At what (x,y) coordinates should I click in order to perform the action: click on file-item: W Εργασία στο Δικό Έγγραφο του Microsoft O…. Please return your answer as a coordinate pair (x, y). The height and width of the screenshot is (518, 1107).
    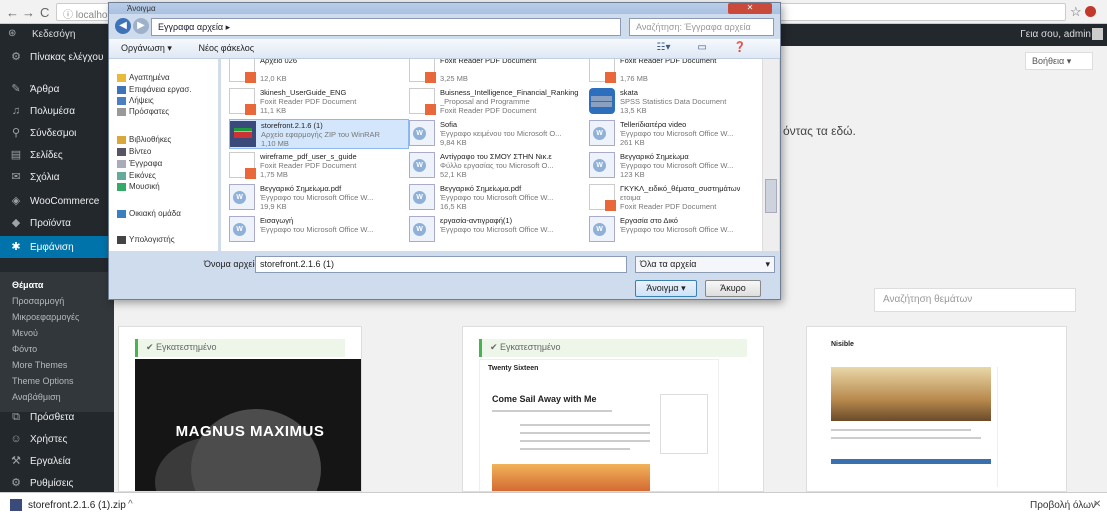
    Looking at the image, I should click on (675, 230).